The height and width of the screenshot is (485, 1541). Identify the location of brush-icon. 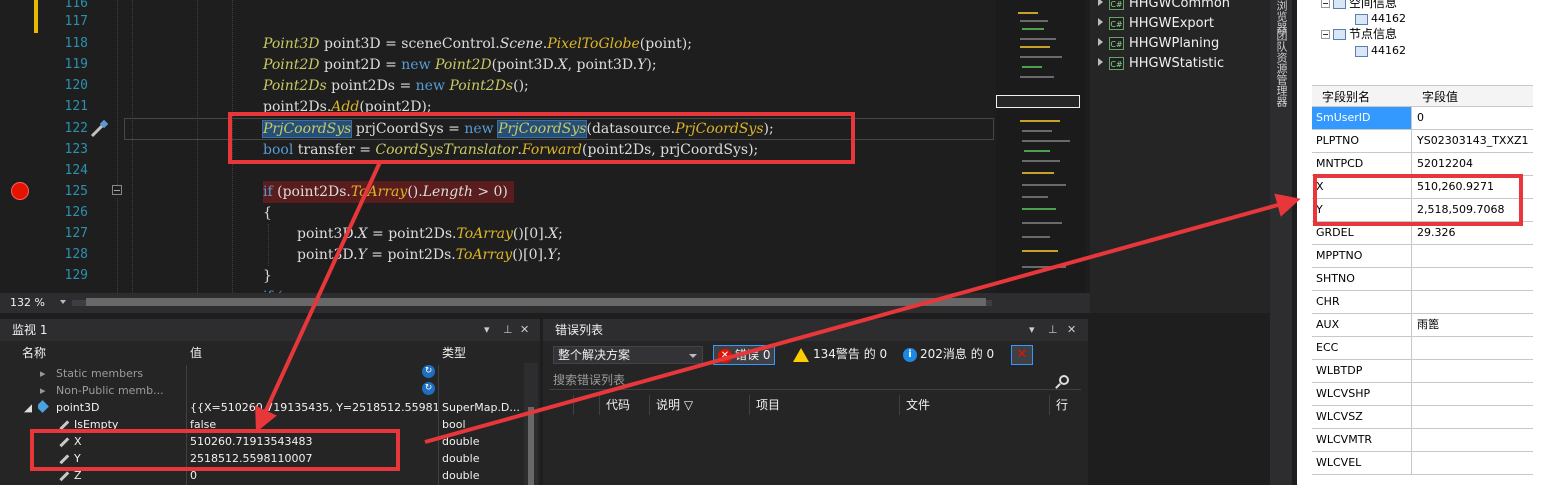
(99, 129).